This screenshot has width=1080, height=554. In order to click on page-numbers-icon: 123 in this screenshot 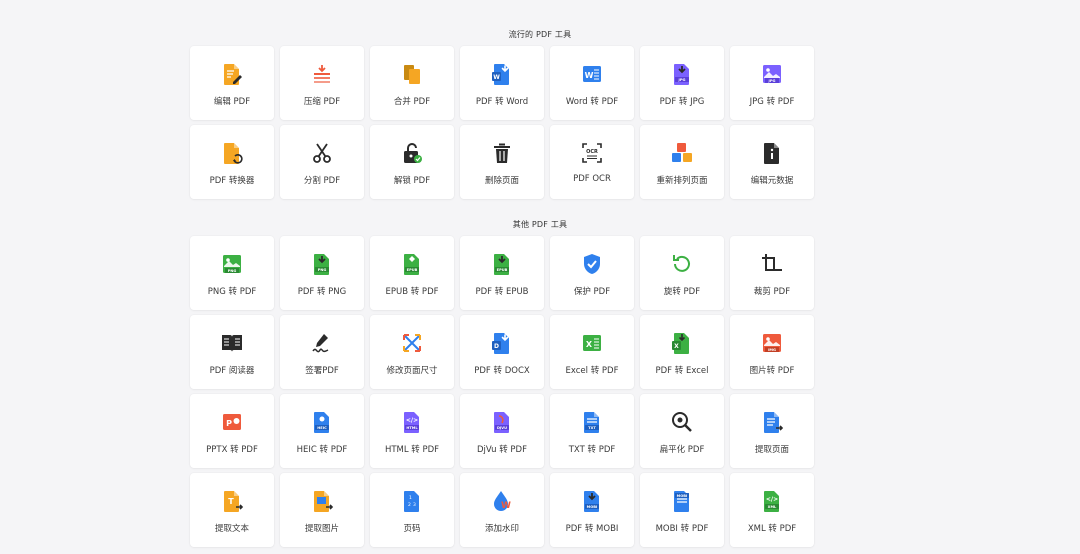, I will do `click(412, 501)`.